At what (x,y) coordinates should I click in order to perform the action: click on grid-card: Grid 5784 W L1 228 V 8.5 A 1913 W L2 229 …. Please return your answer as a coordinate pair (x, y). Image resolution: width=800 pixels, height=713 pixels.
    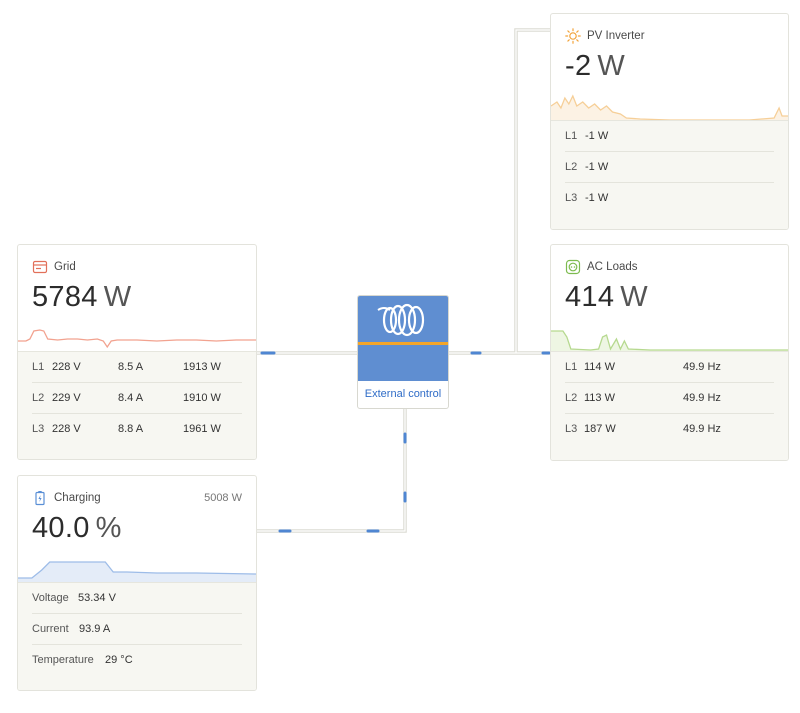
    Looking at the image, I should click on (137, 352).